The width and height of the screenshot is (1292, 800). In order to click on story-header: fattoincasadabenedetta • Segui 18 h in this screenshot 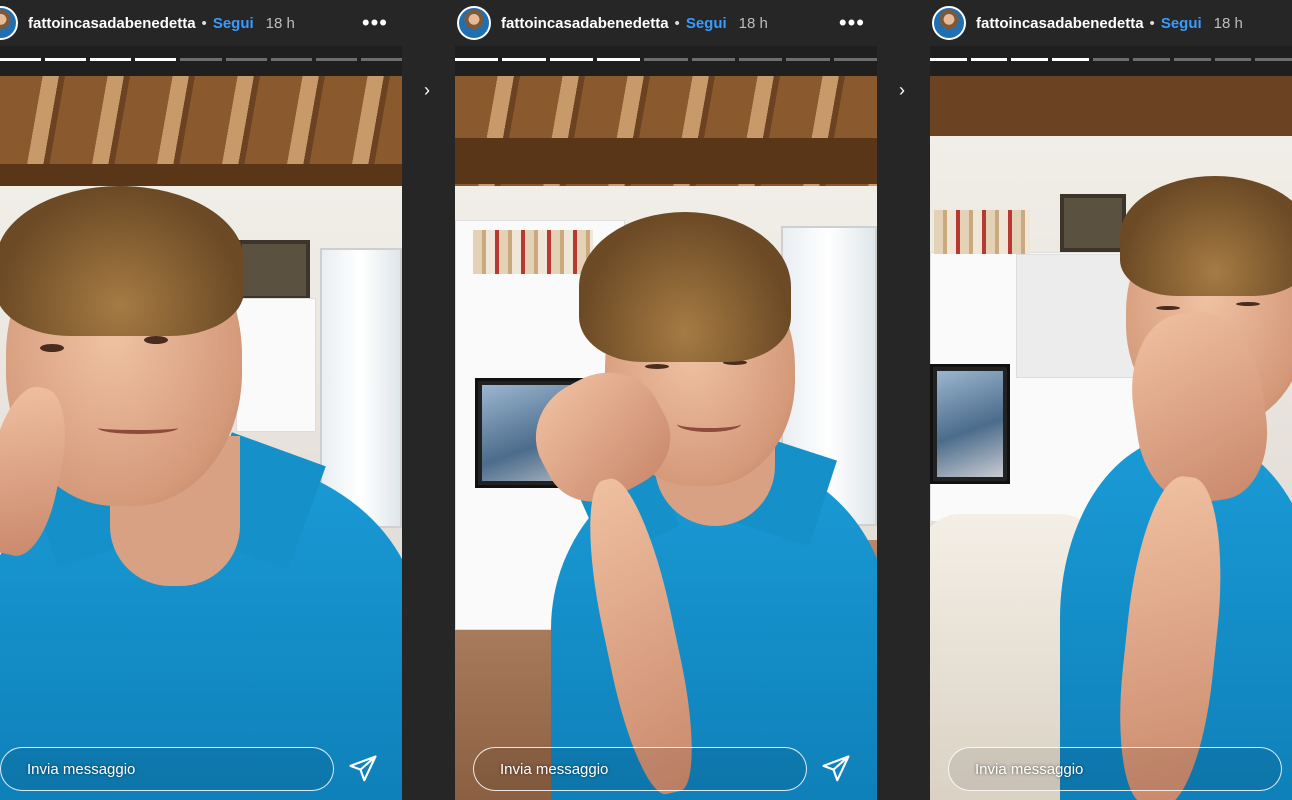, I will do `click(1111, 23)`.